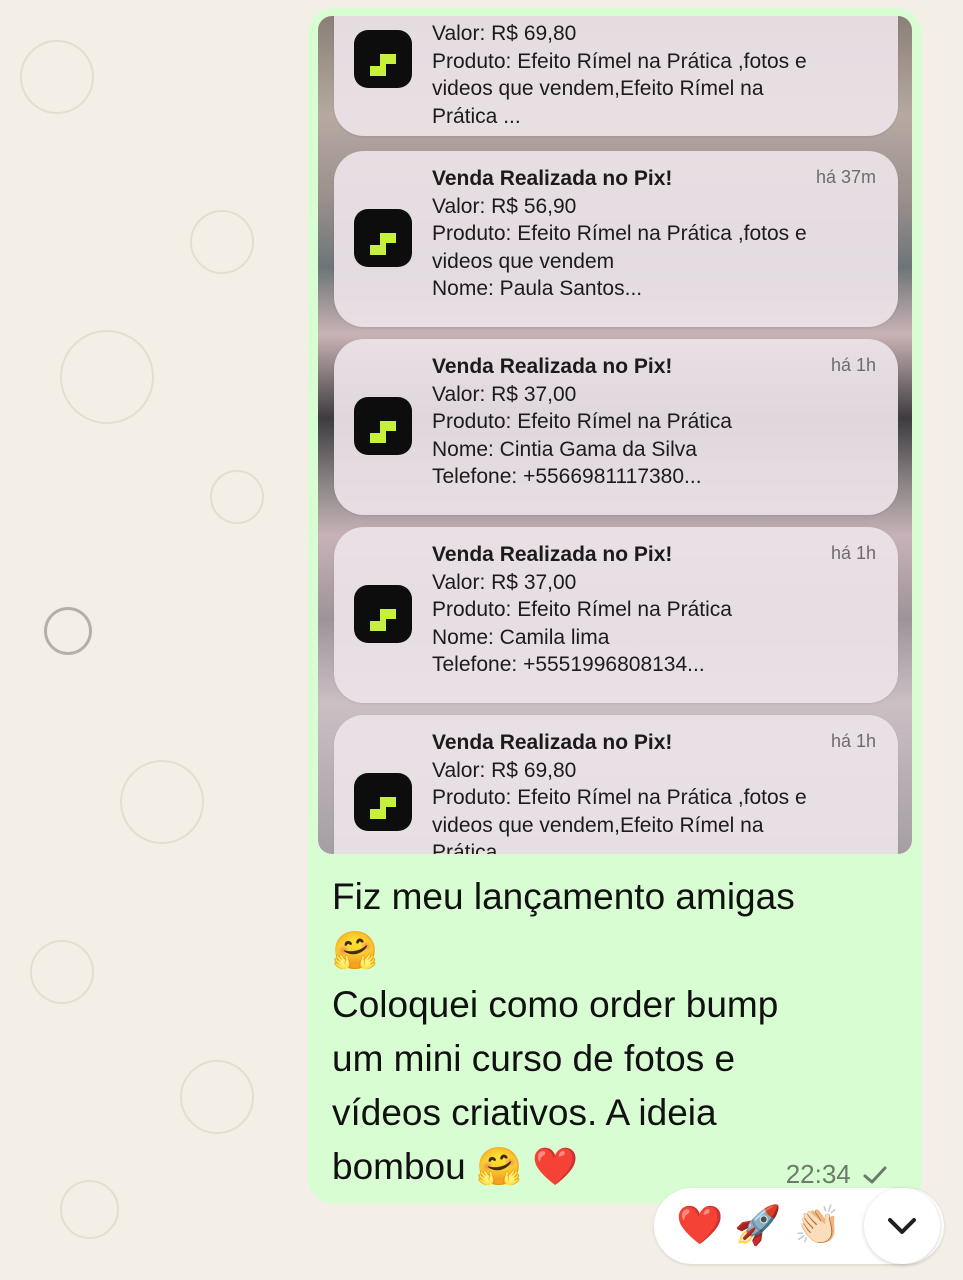  I want to click on notification-time: há 37m, so click(845, 177).